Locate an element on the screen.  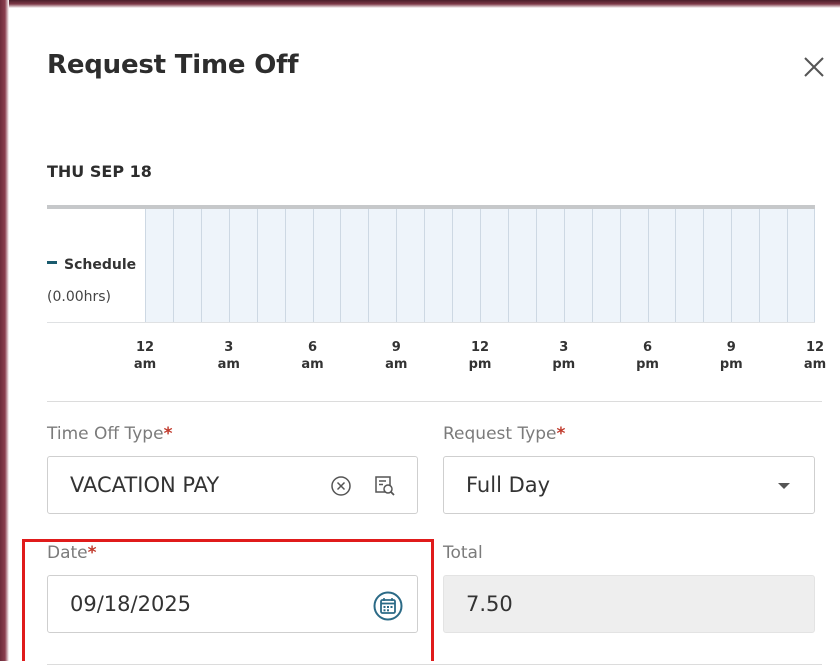
close-button is located at coordinates (814, 67).